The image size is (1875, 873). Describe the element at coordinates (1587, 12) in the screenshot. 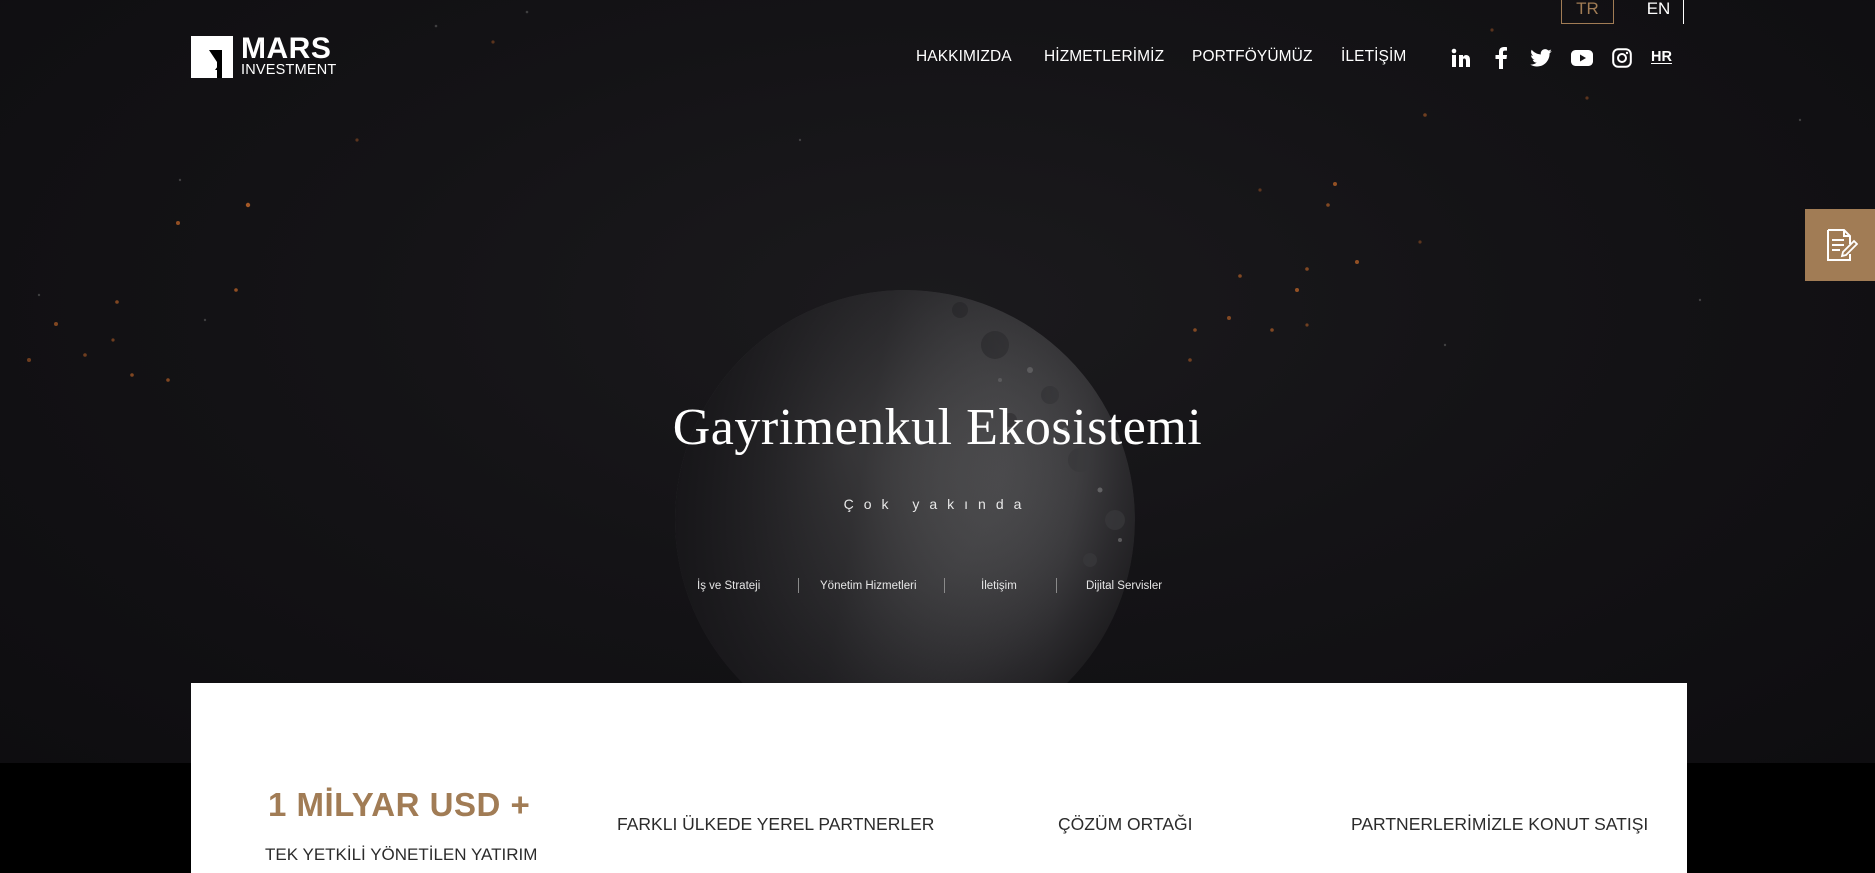

I see `language-tr-button: TR` at that location.